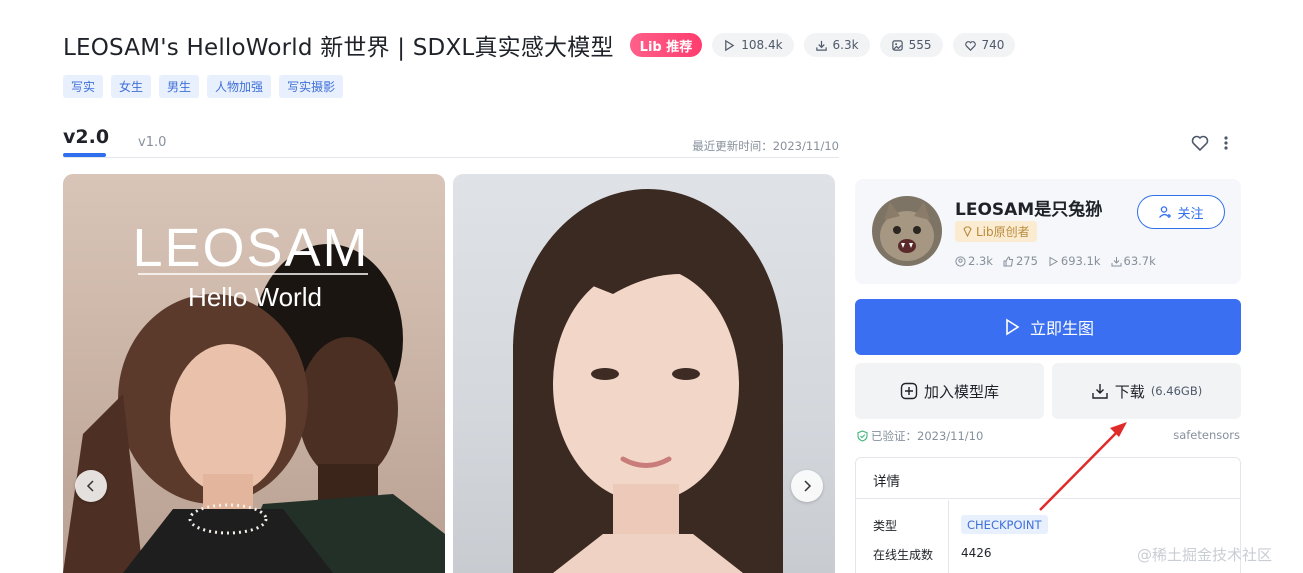 The width and height of the screenshot is (1303, 573). What do you see at coordinates (980, 261) in the screenshot?
I see `followers-count: 2.3k` at bounding box center [980, 261].